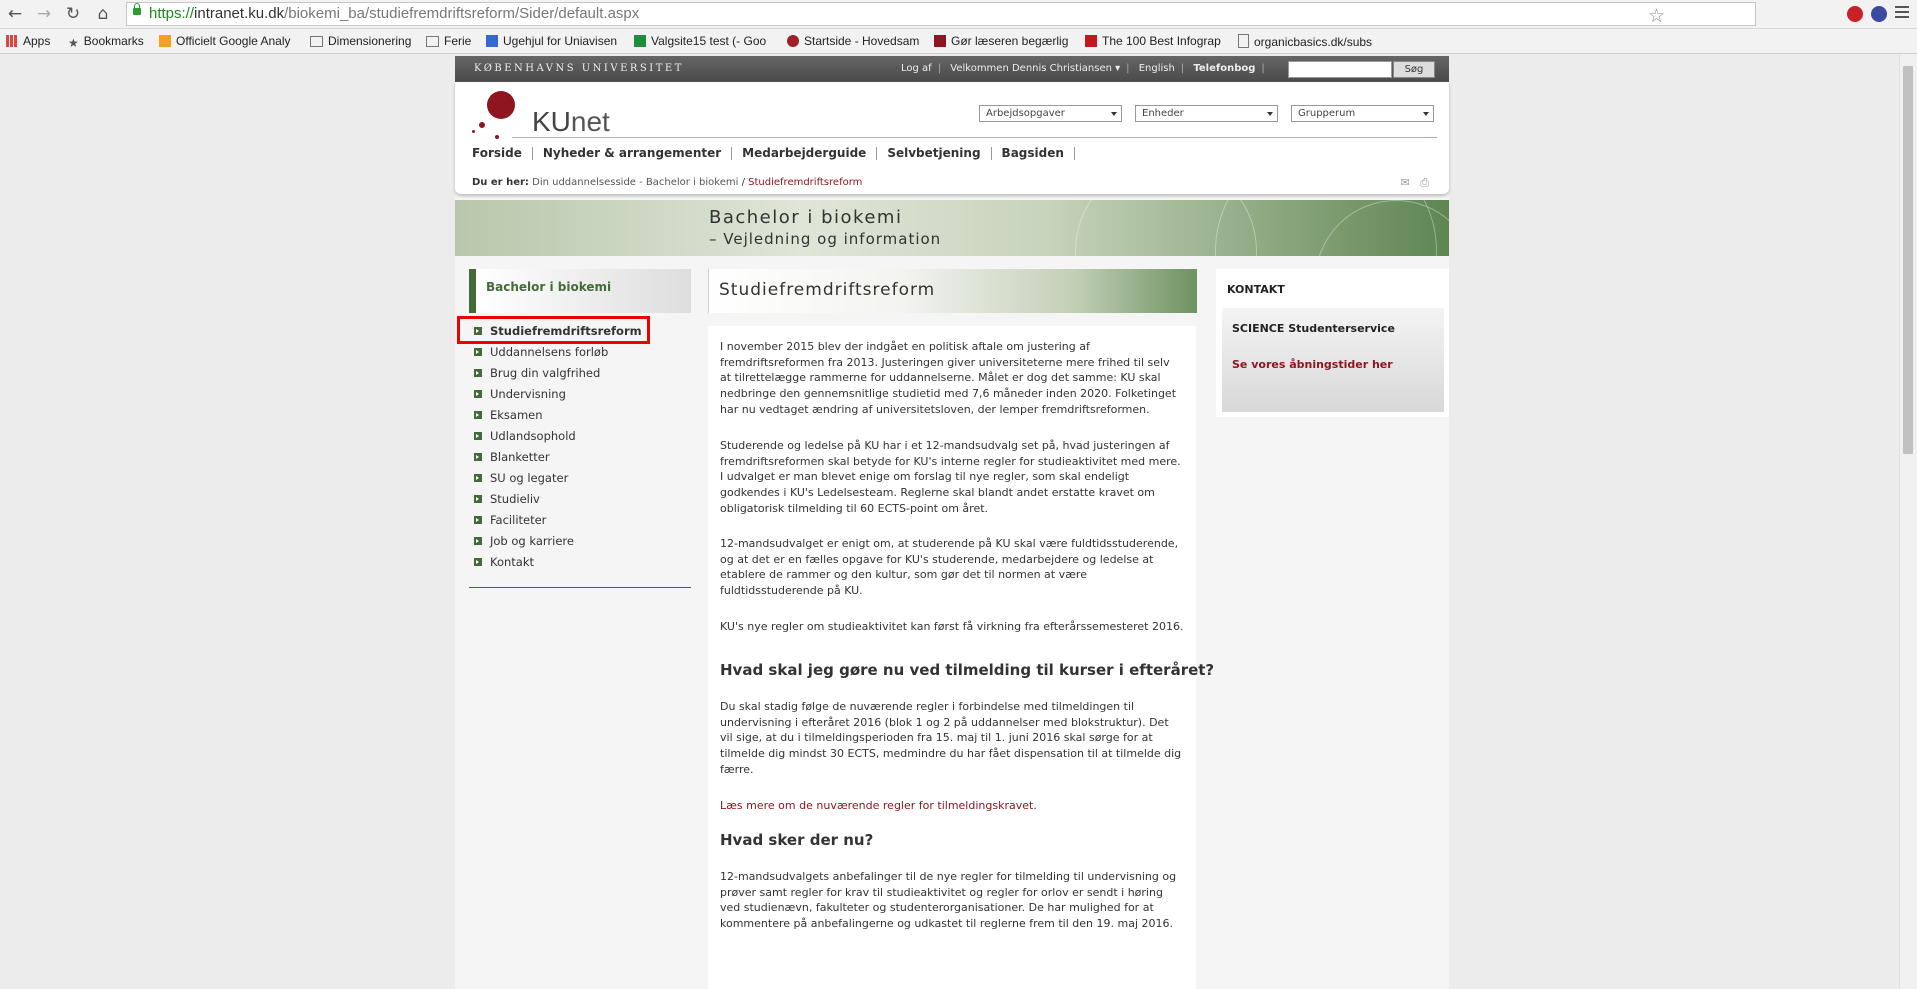  What do you see at coordinates (635, 182) in the screenshot?
I see `breadcrumb-parent-link: Din uddannelsesside - Bachelor i biokemi` at bounding box center [635, 182].